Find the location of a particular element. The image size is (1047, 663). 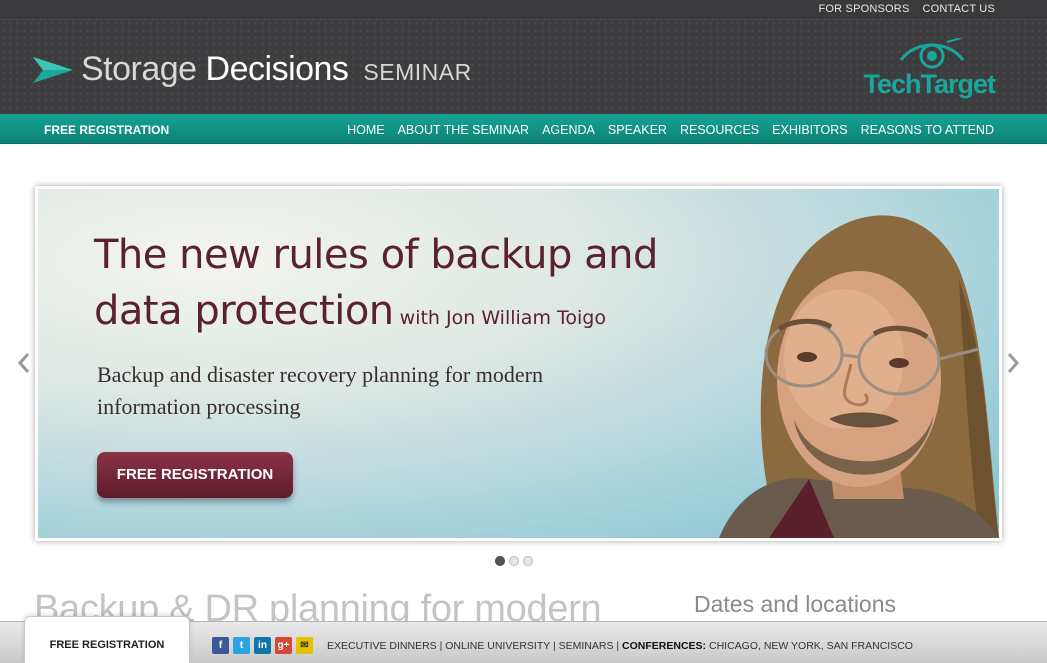

arrow-logo-icon is located at coordinates (53, 69).